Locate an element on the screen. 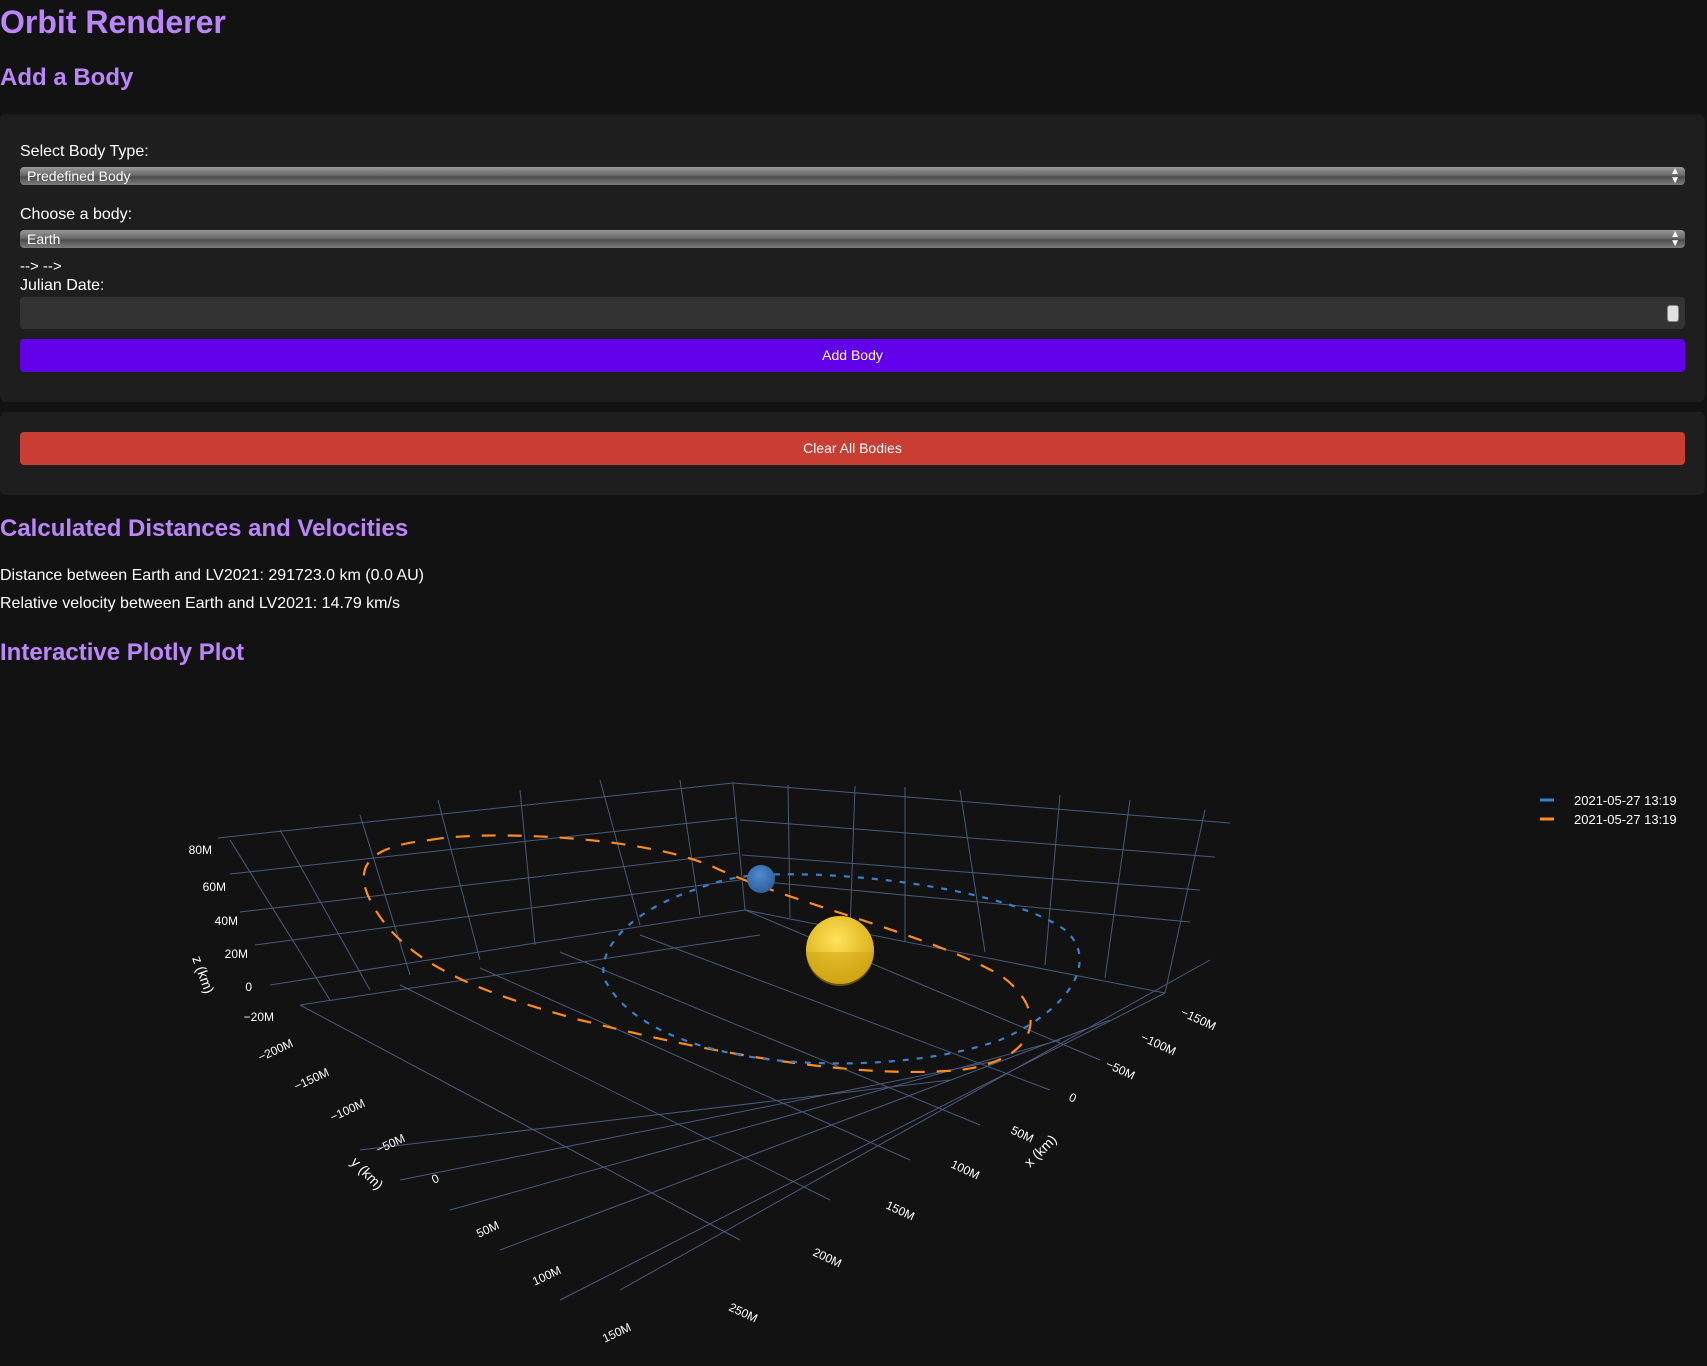 This screenshot has height=1366, width=1707. lv2021-orbit-line is located at coordinates (697, 954).